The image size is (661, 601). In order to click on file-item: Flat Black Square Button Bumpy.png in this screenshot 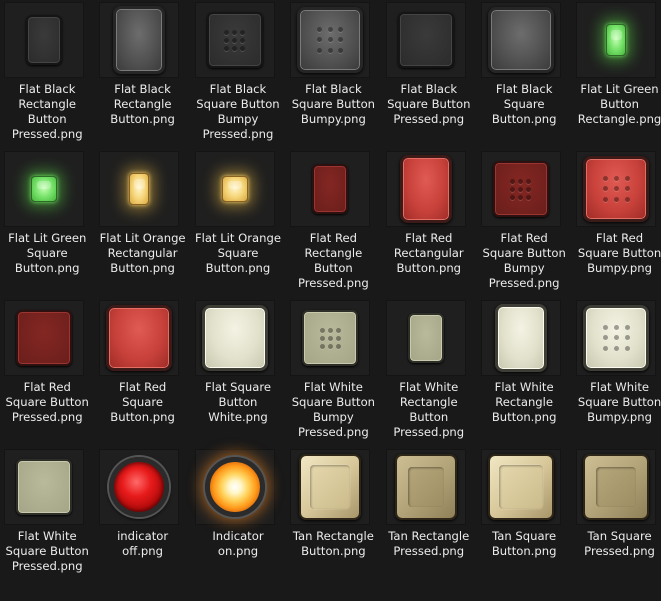, I will do `click(333, 74)`.